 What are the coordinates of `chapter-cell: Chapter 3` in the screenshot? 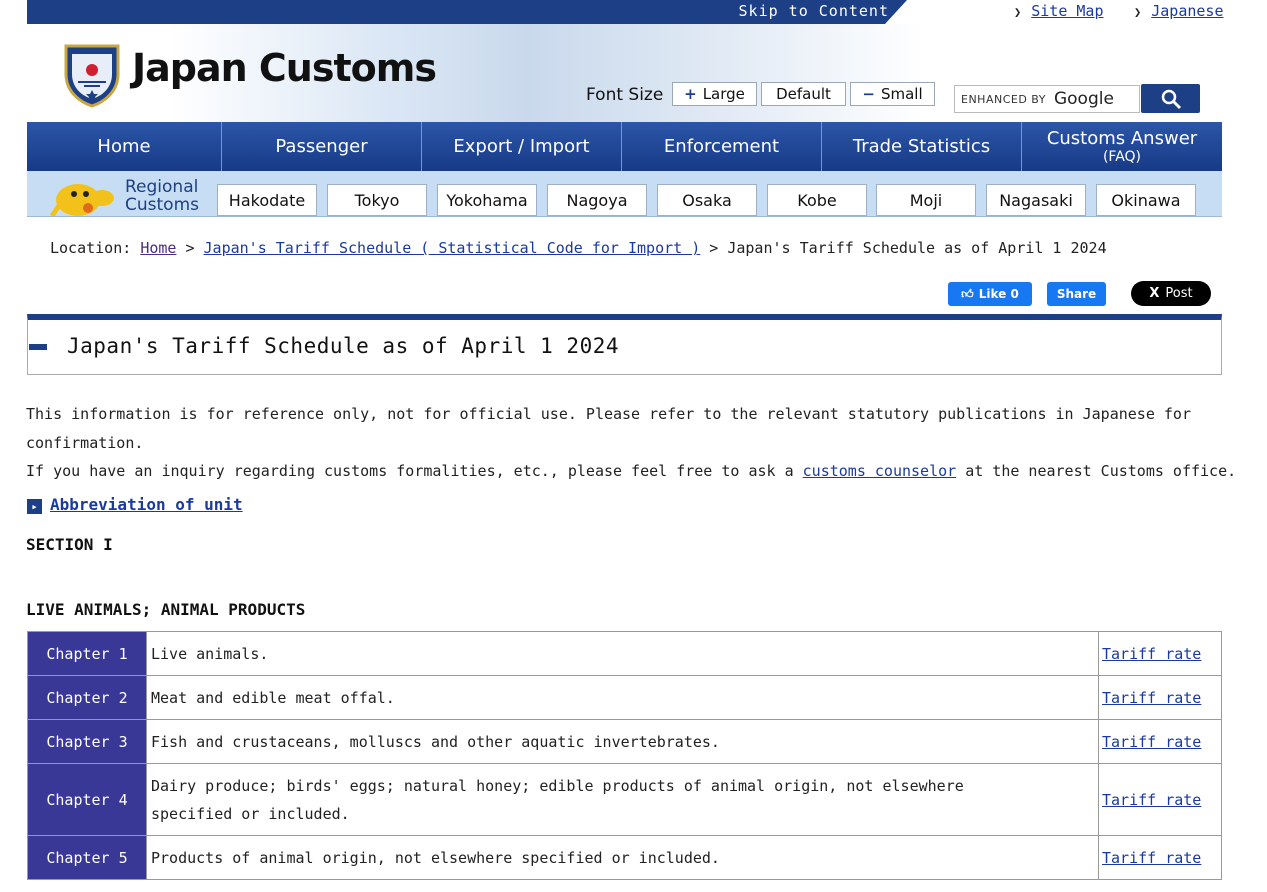 It's located at (87, 741).